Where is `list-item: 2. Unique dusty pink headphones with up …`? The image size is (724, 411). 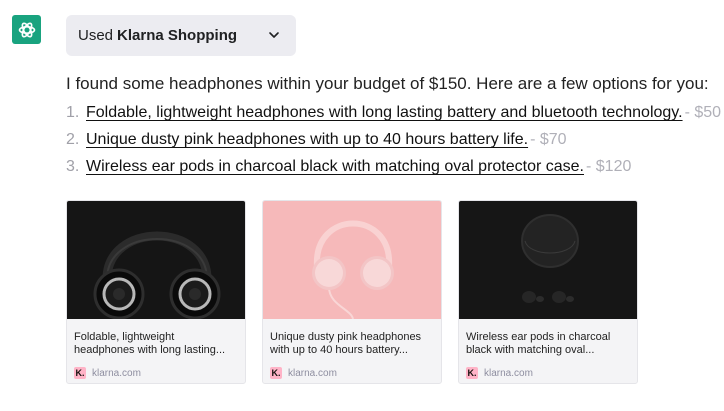 list-item: 2. Unique dusty pink headphones with up … is located at coordinates (393, 144).